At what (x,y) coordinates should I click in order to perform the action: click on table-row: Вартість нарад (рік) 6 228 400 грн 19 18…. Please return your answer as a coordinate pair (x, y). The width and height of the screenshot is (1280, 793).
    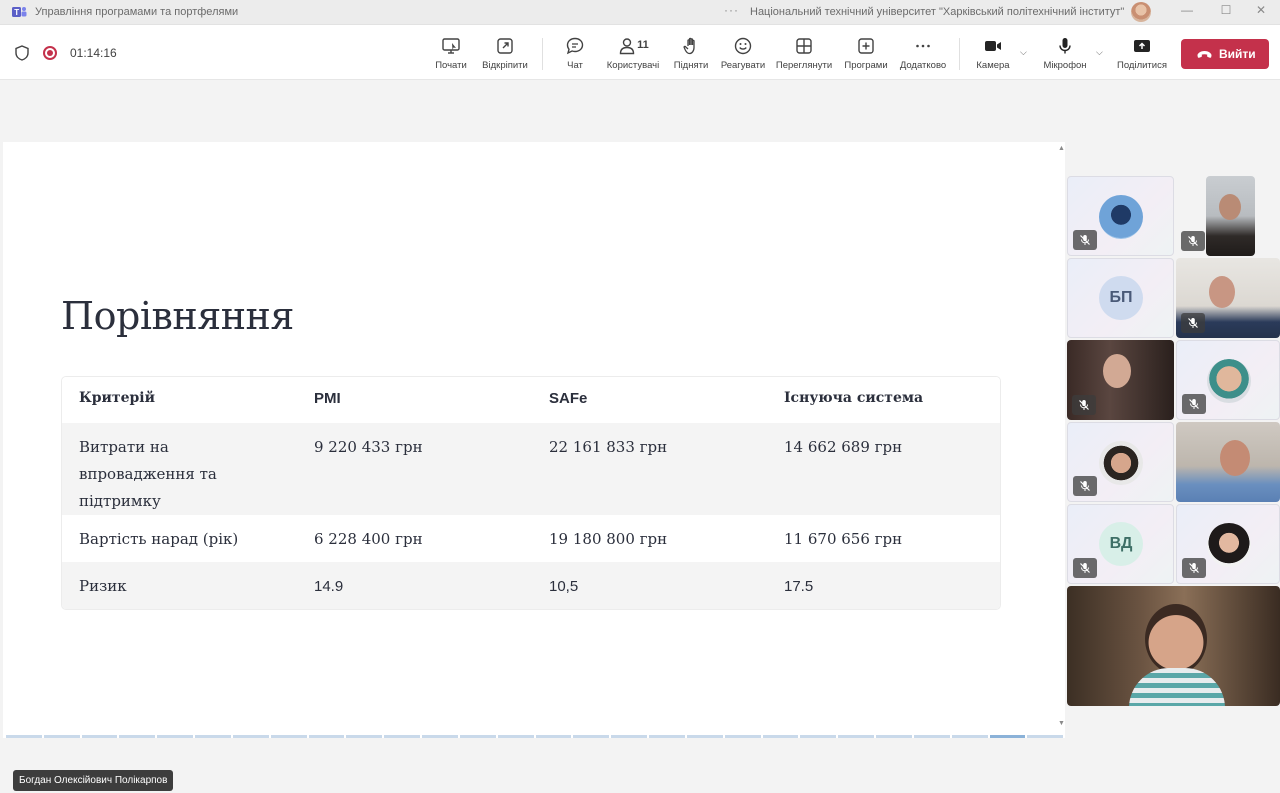
    Looking at the image, I should click on (531, 538).